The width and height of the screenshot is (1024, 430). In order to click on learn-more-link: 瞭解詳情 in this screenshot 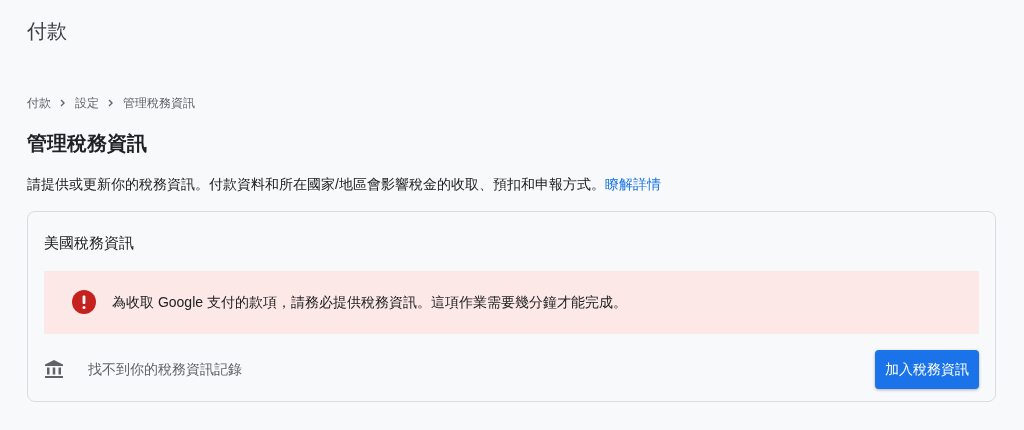, I will do `click(632, 184)`.